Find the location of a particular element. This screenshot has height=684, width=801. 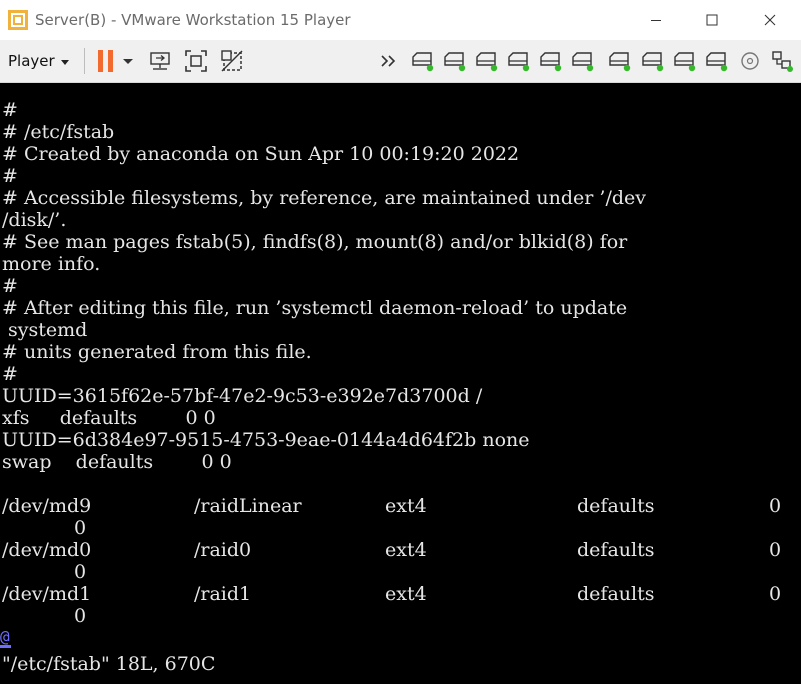

fstab-entry-line: swap defaults 0 0 is located at coordinates (117, 462).